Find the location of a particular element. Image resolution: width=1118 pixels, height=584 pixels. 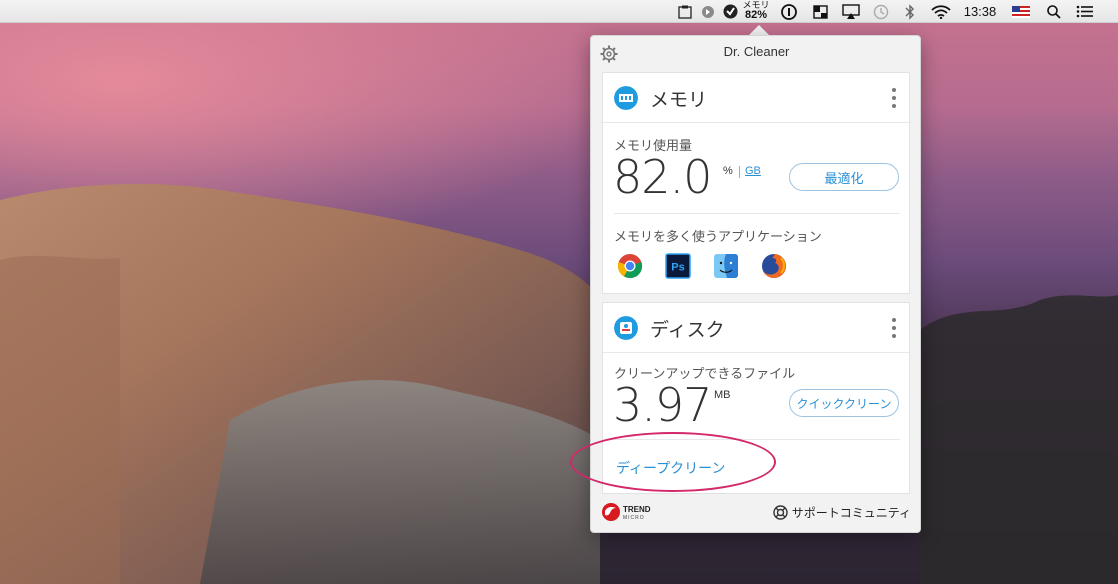

memory-usage-value: 82.0 is located at coordinates (662, 177).